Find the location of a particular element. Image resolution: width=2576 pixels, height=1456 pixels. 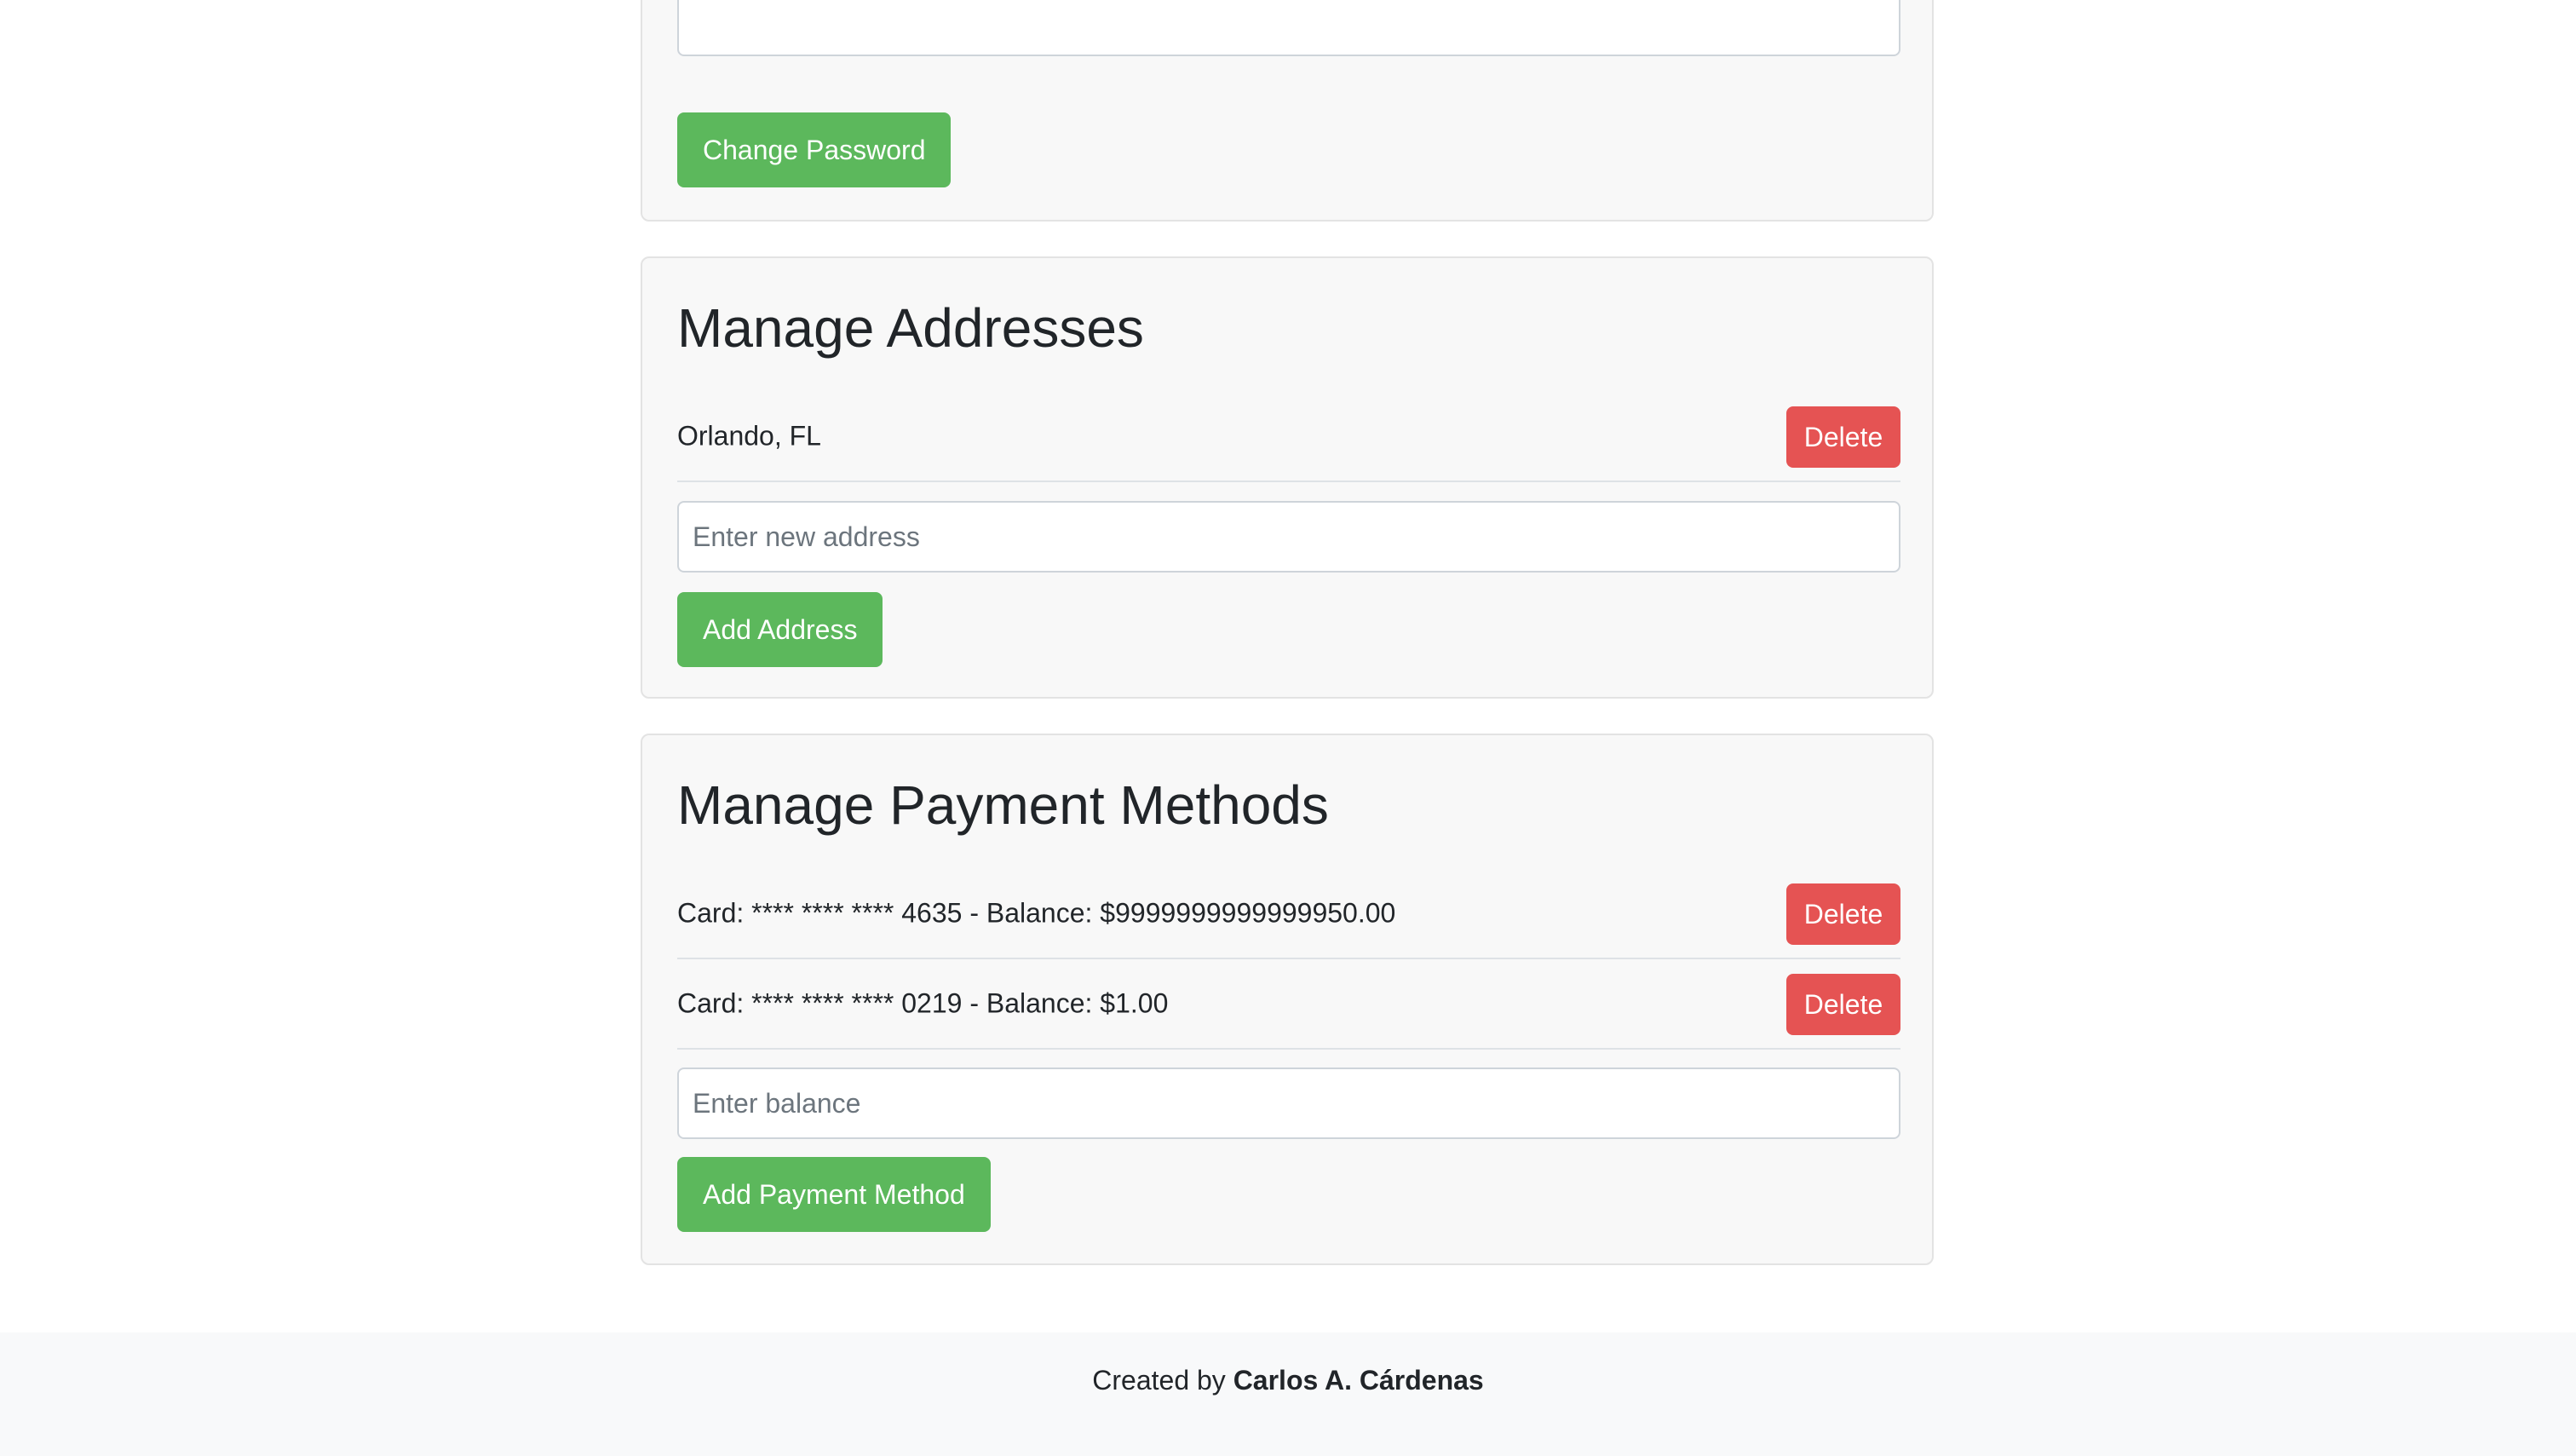

balance-input is located at coordinates (1288, 1103).